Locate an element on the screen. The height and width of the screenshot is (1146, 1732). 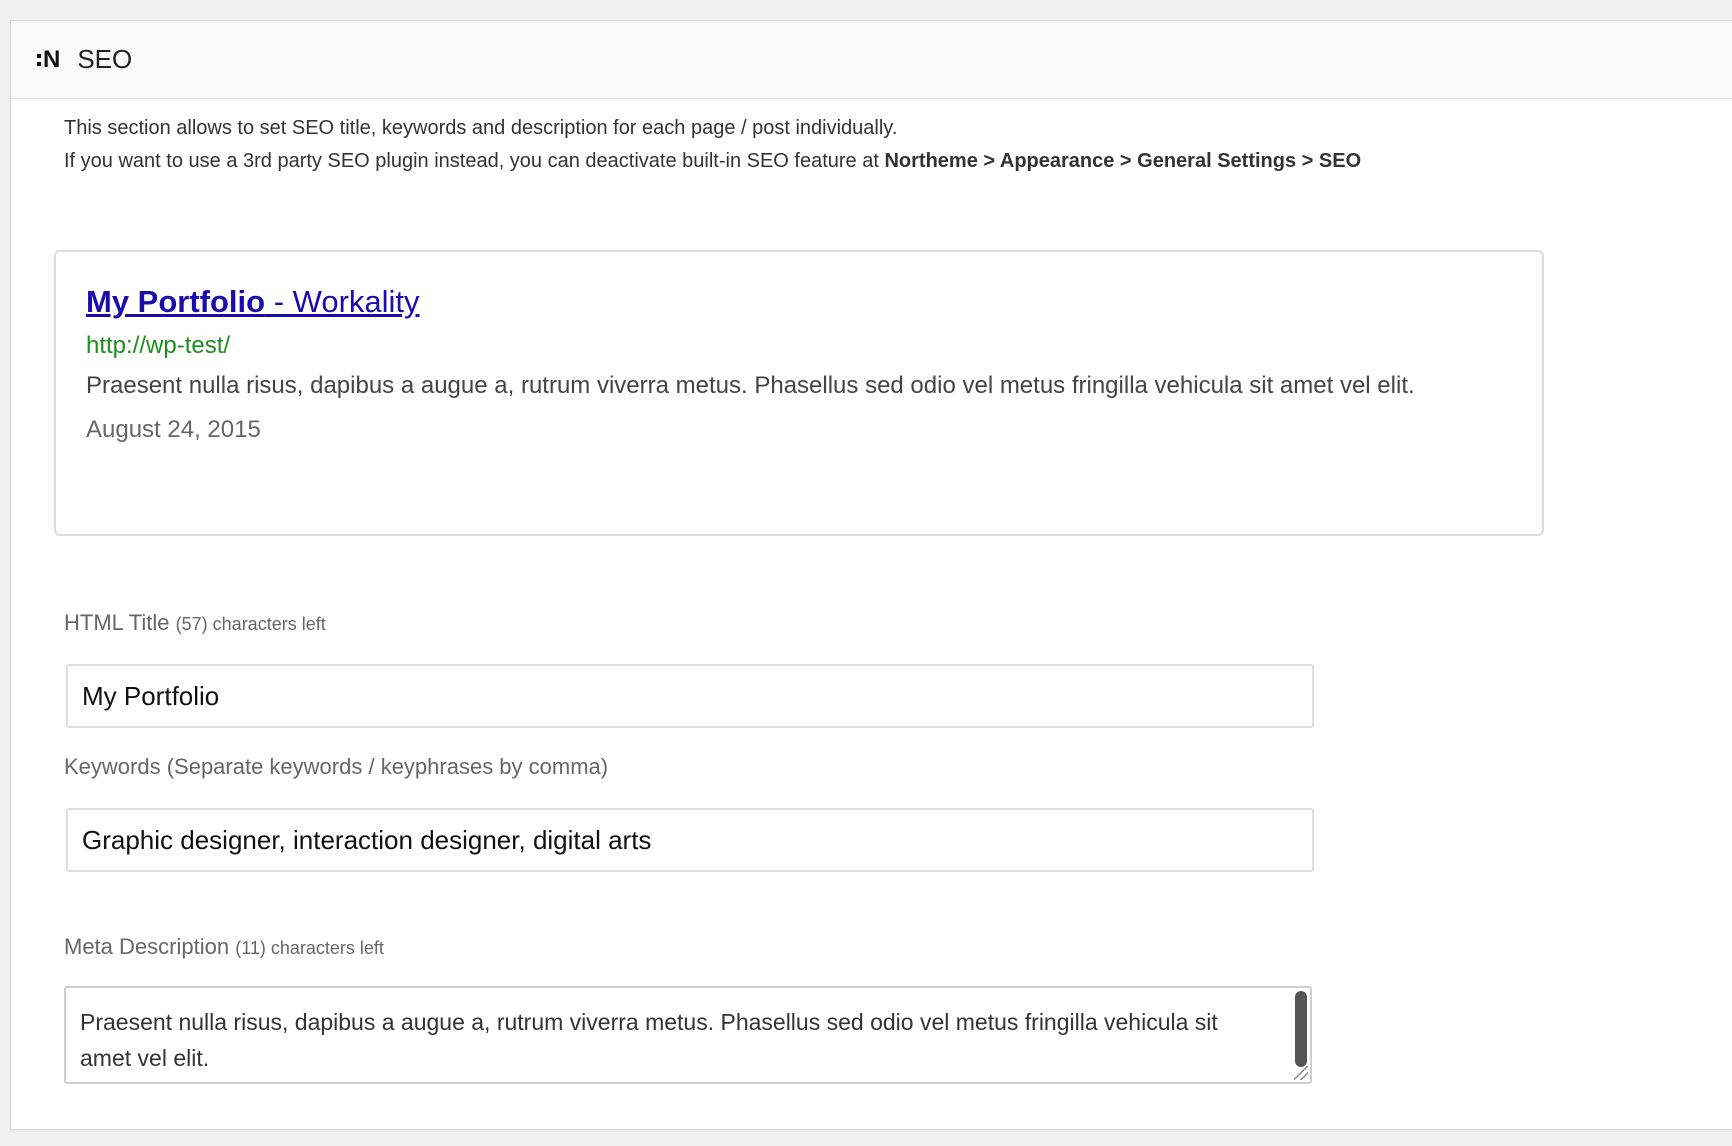
keywords-input is located at coordinates (690, 840).